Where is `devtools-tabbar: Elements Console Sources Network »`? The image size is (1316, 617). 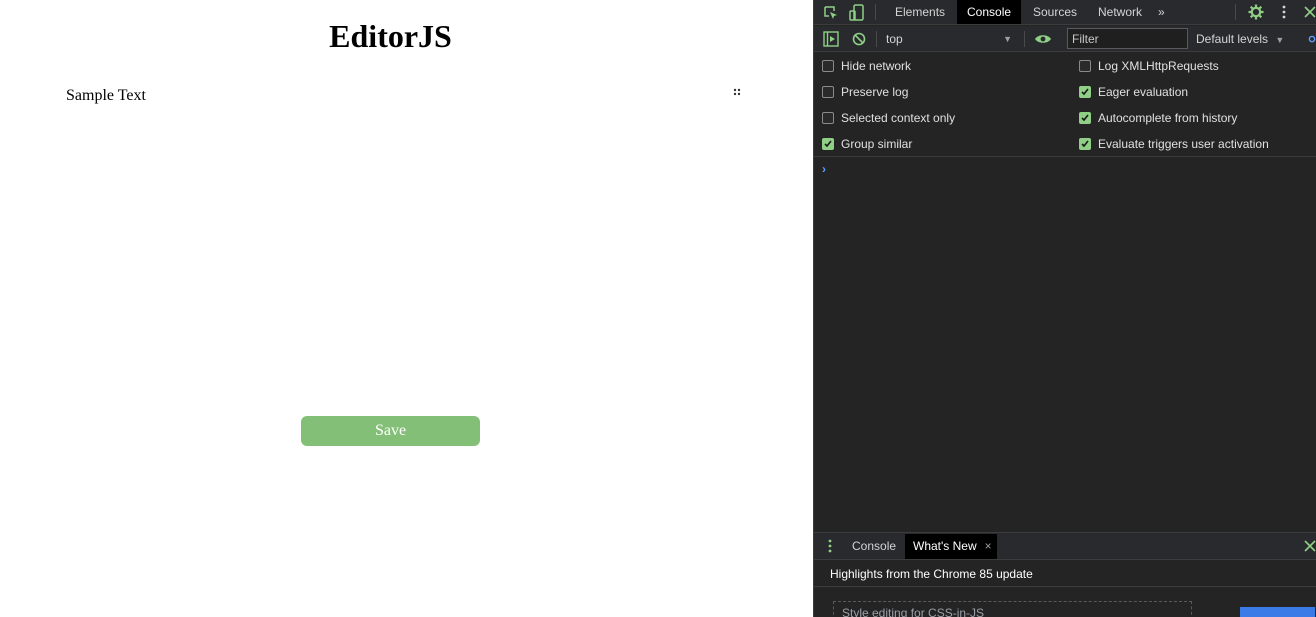 devtools-tabbar: Elements Console Sources Network » is located at coordinates (1065, 12).